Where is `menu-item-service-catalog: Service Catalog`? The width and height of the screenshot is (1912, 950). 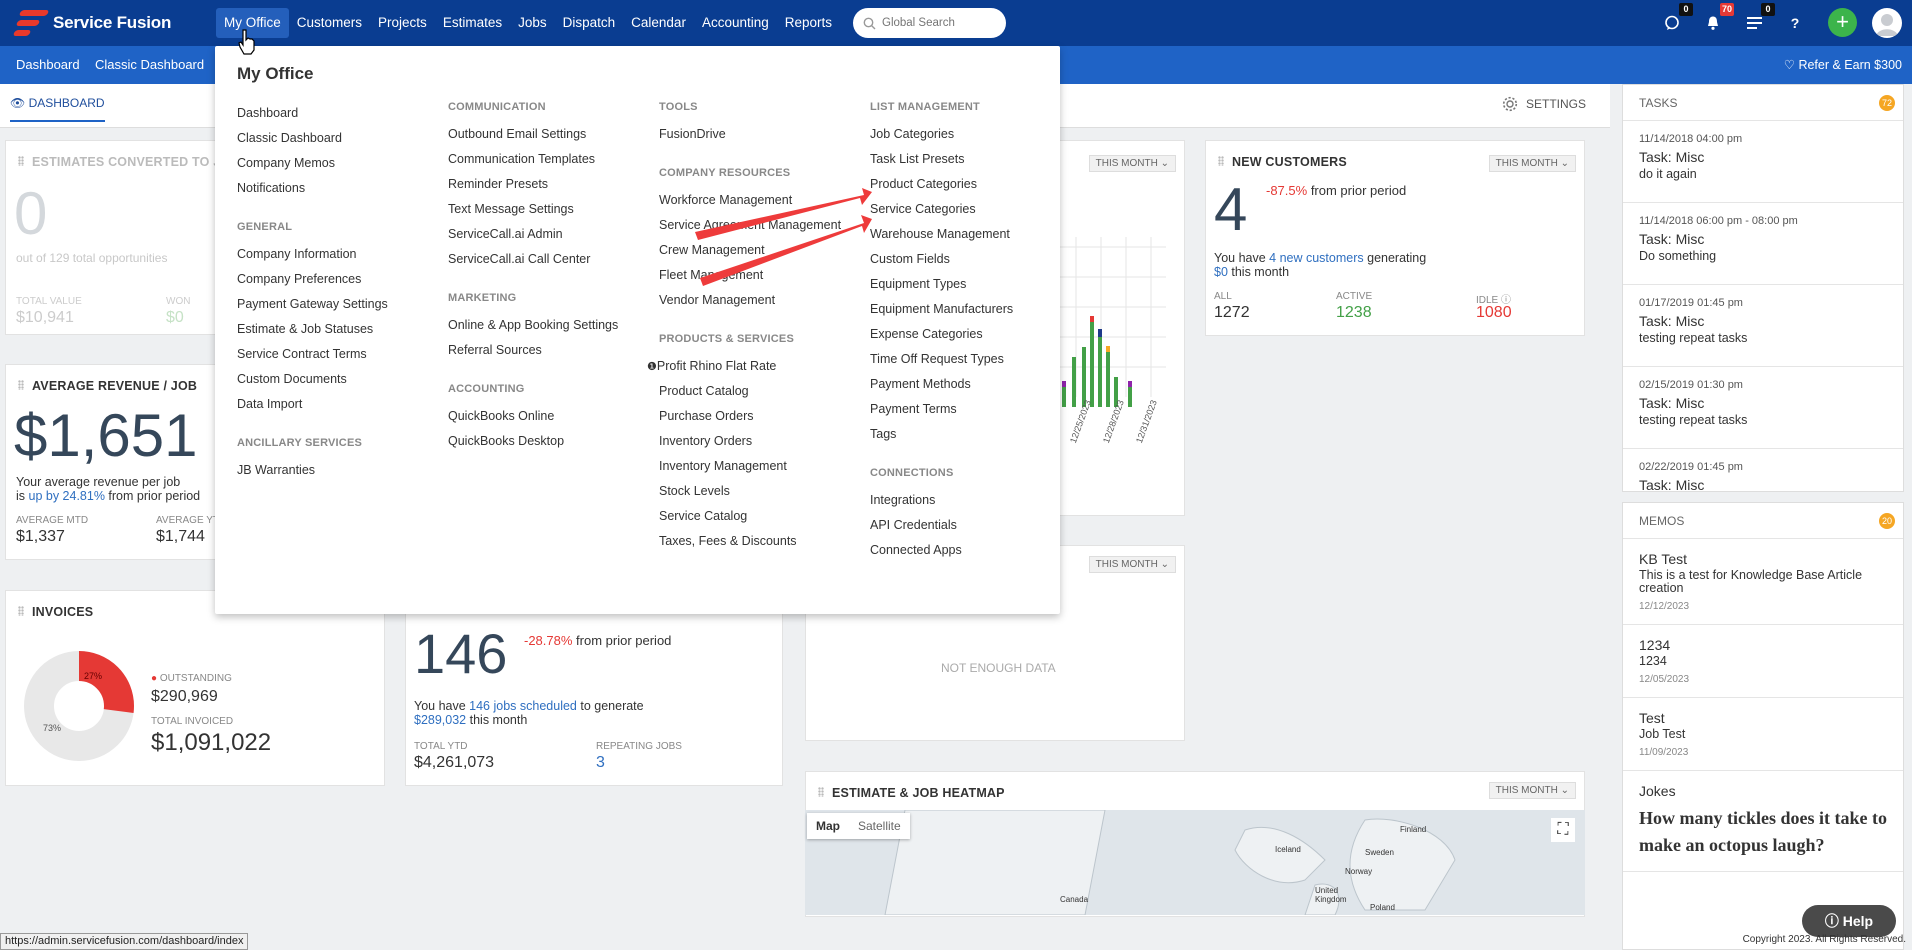
menu-item-service-catalog: Service Catalog is located at coordinates (750, 516).